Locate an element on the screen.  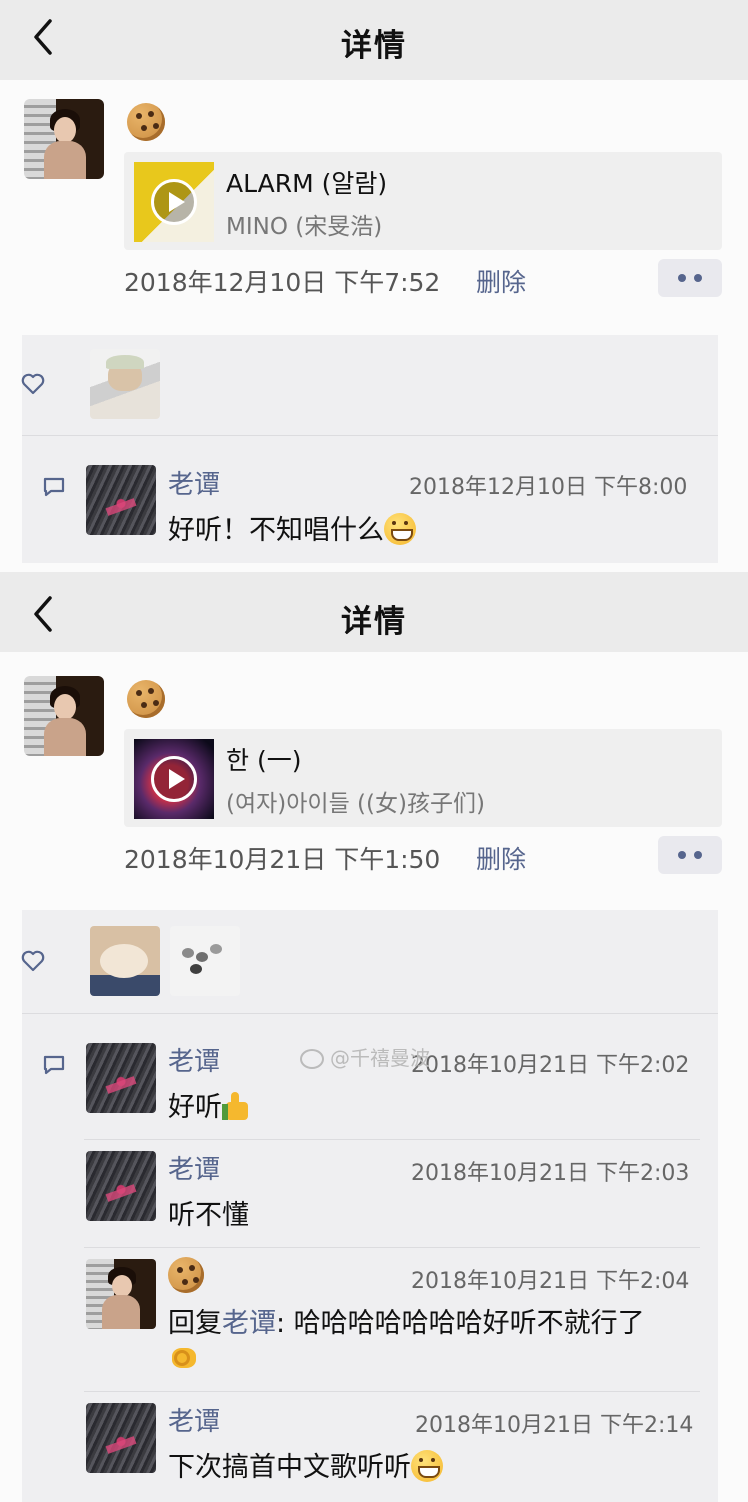
music-card: 한 (一) (여자)아이들 ((女)孩子们) is located at coordinates (423, 778).